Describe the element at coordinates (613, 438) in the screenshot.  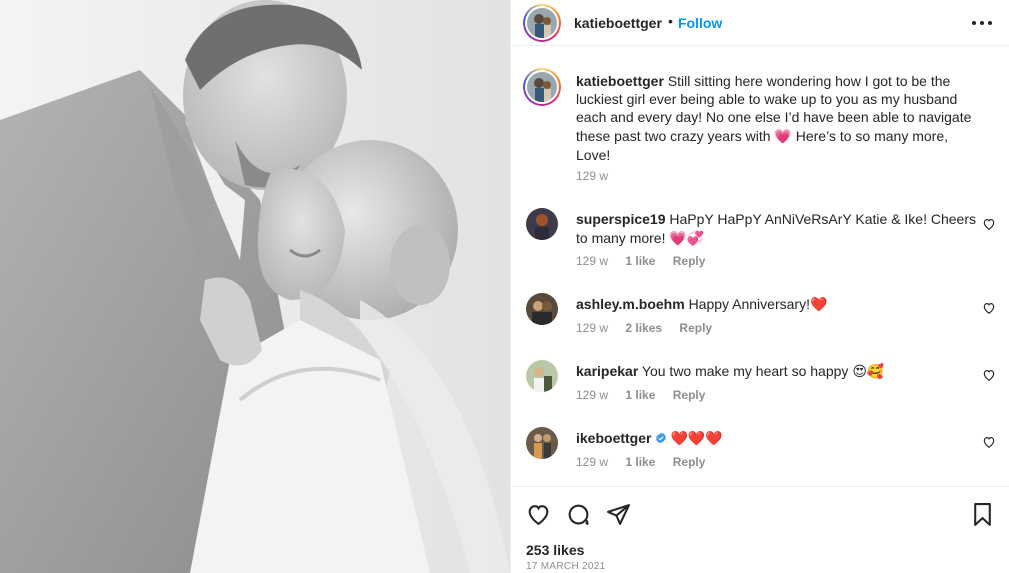
I see `comment-username: ikeboettger` at that location.